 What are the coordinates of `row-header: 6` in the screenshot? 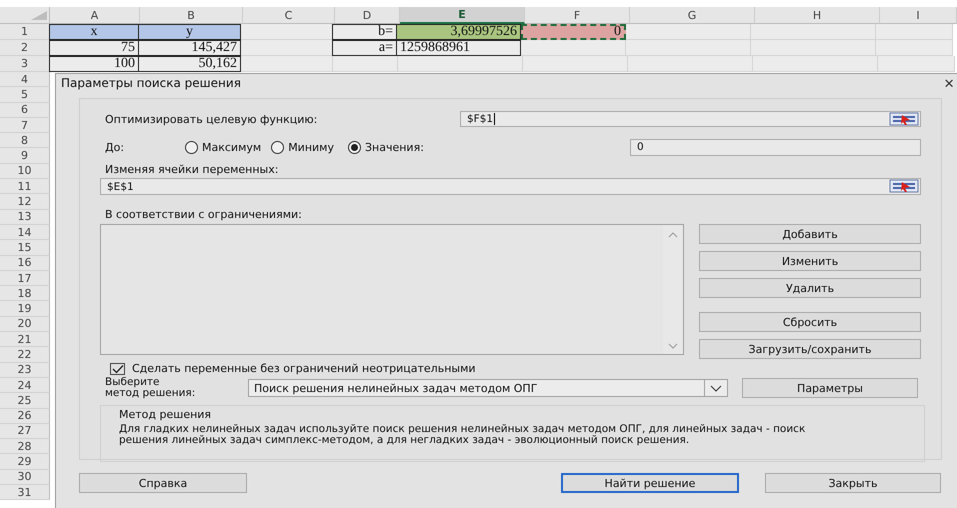 It's located at (25, 110).